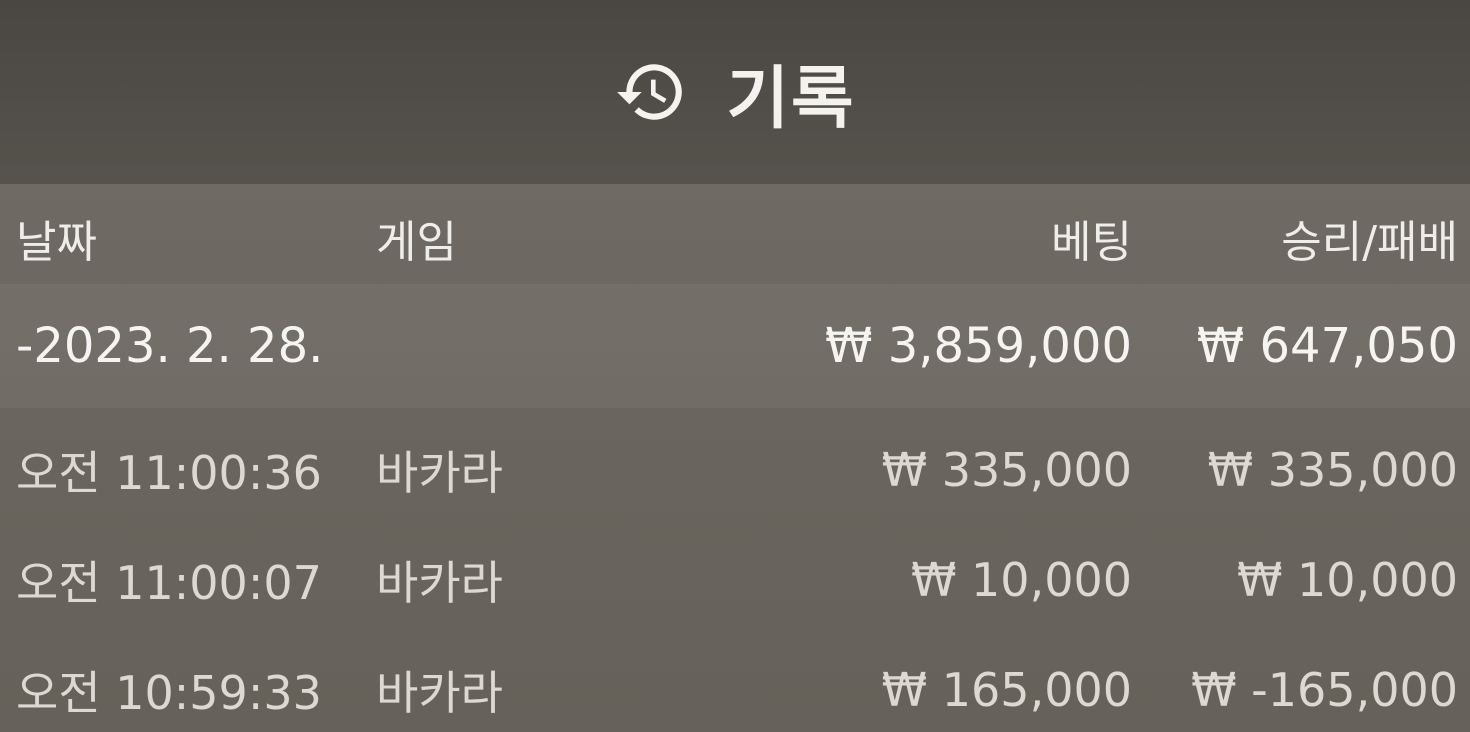 The height and width of the screenshot is (732, 1470). What do you see at coordinates (1021, 580) in the screenshot?
I see `row-bet: ₩ 10,000` at bounding box center [1021, 580].